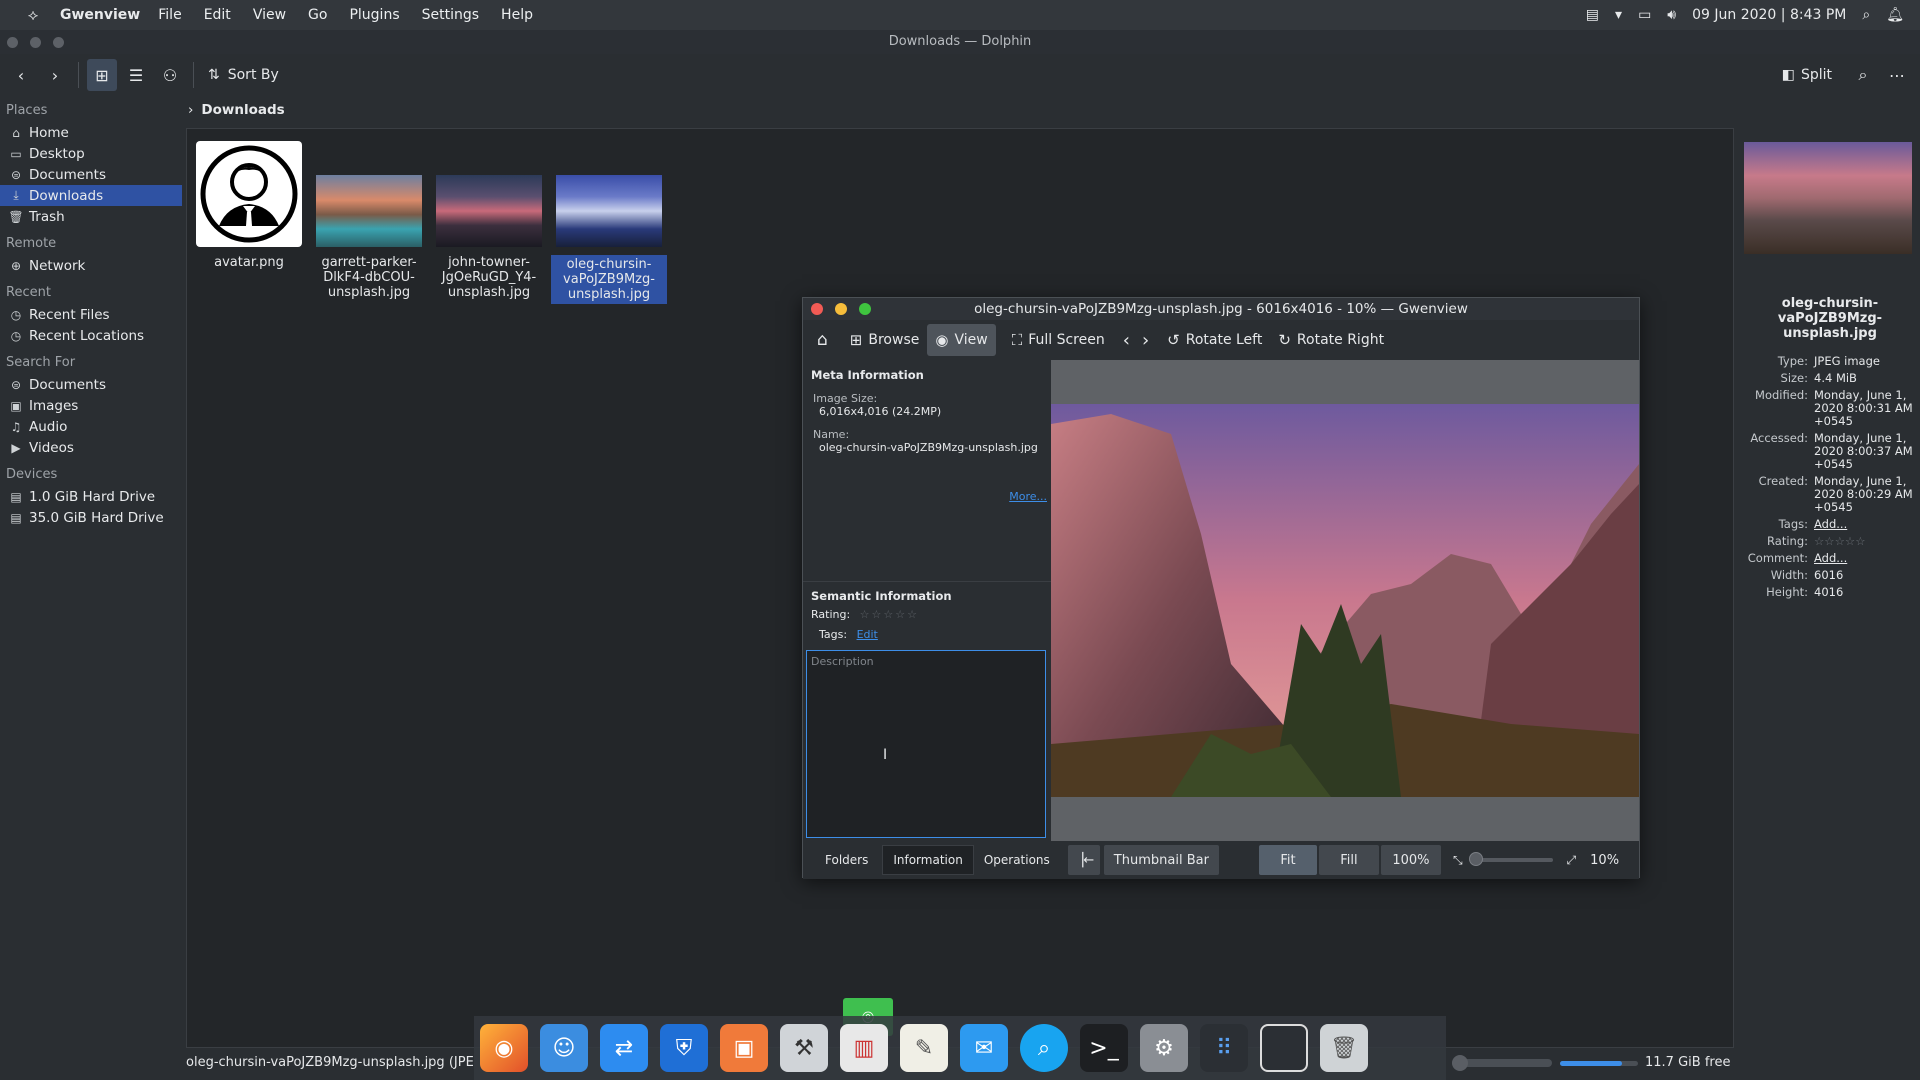  I want to click on zoom-fill-button: Fill, so click(1348, 860).